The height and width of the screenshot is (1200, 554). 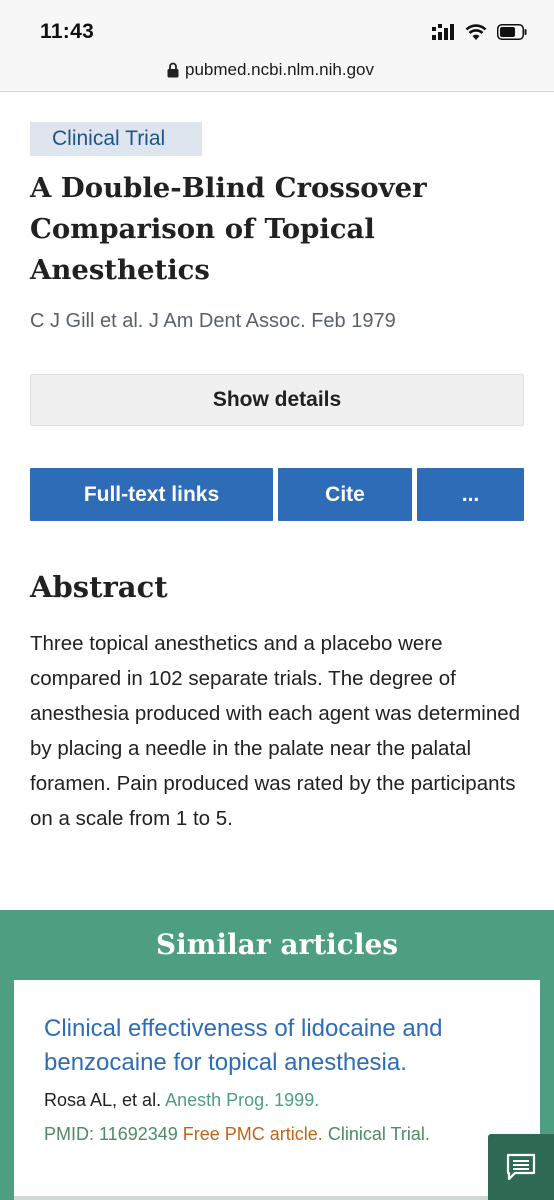 What do you see at coordinates (512, 32) in the screenshot?
I see `battery-icon` at bounding box center [512, 32].